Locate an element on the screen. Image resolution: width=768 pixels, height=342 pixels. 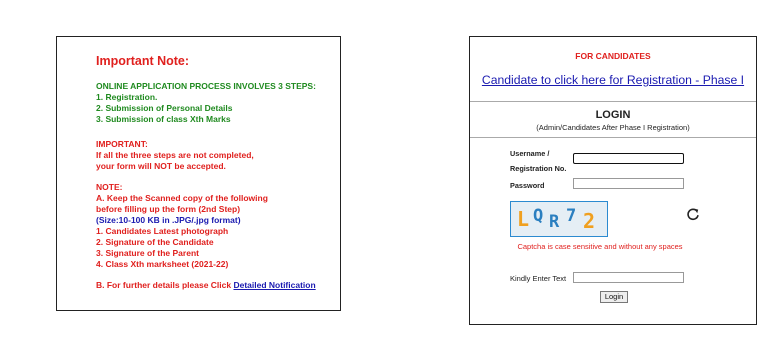
further-text: B. For further details please Click is located at coordinates (164, 285).